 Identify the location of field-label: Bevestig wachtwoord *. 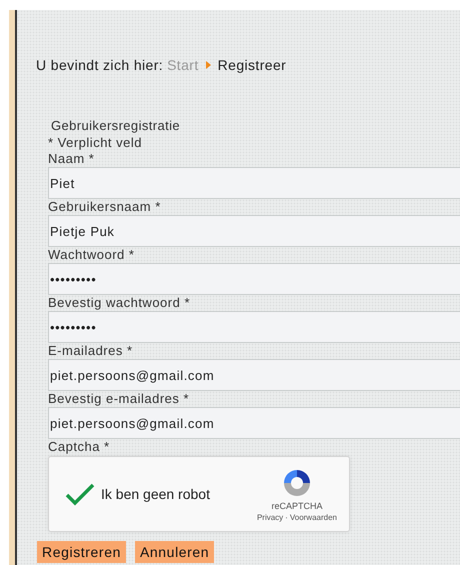
(119, 303).